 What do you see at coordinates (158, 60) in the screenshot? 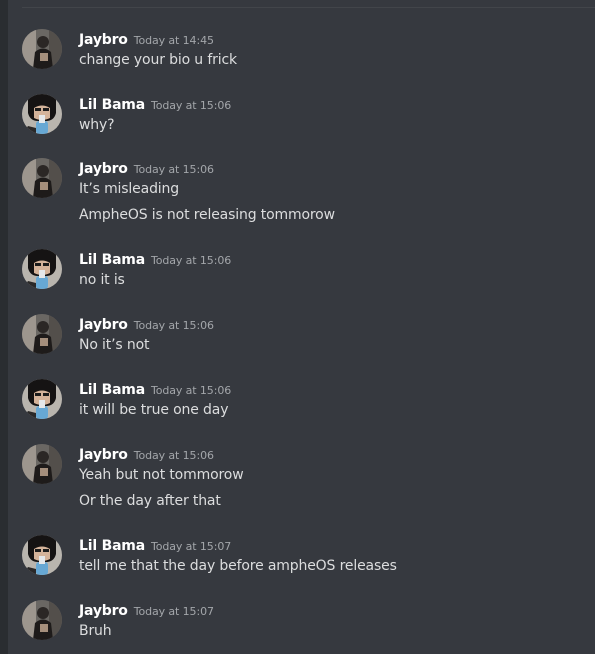
I see `message-text: change your bio u frick` at bounding box center [158, 60].